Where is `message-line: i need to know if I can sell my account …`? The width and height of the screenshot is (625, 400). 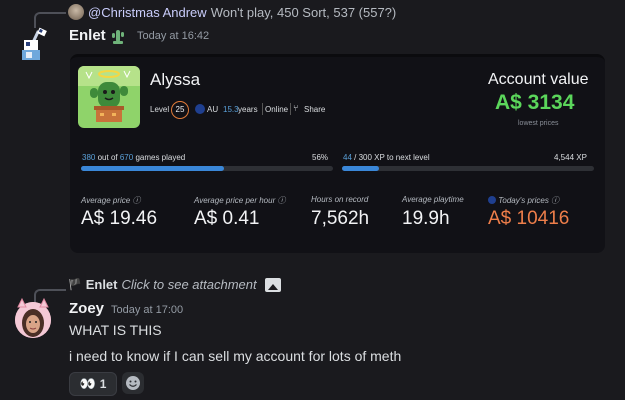 message-line: i need to know if I can sell my account … is located at coordinates (235, 356).